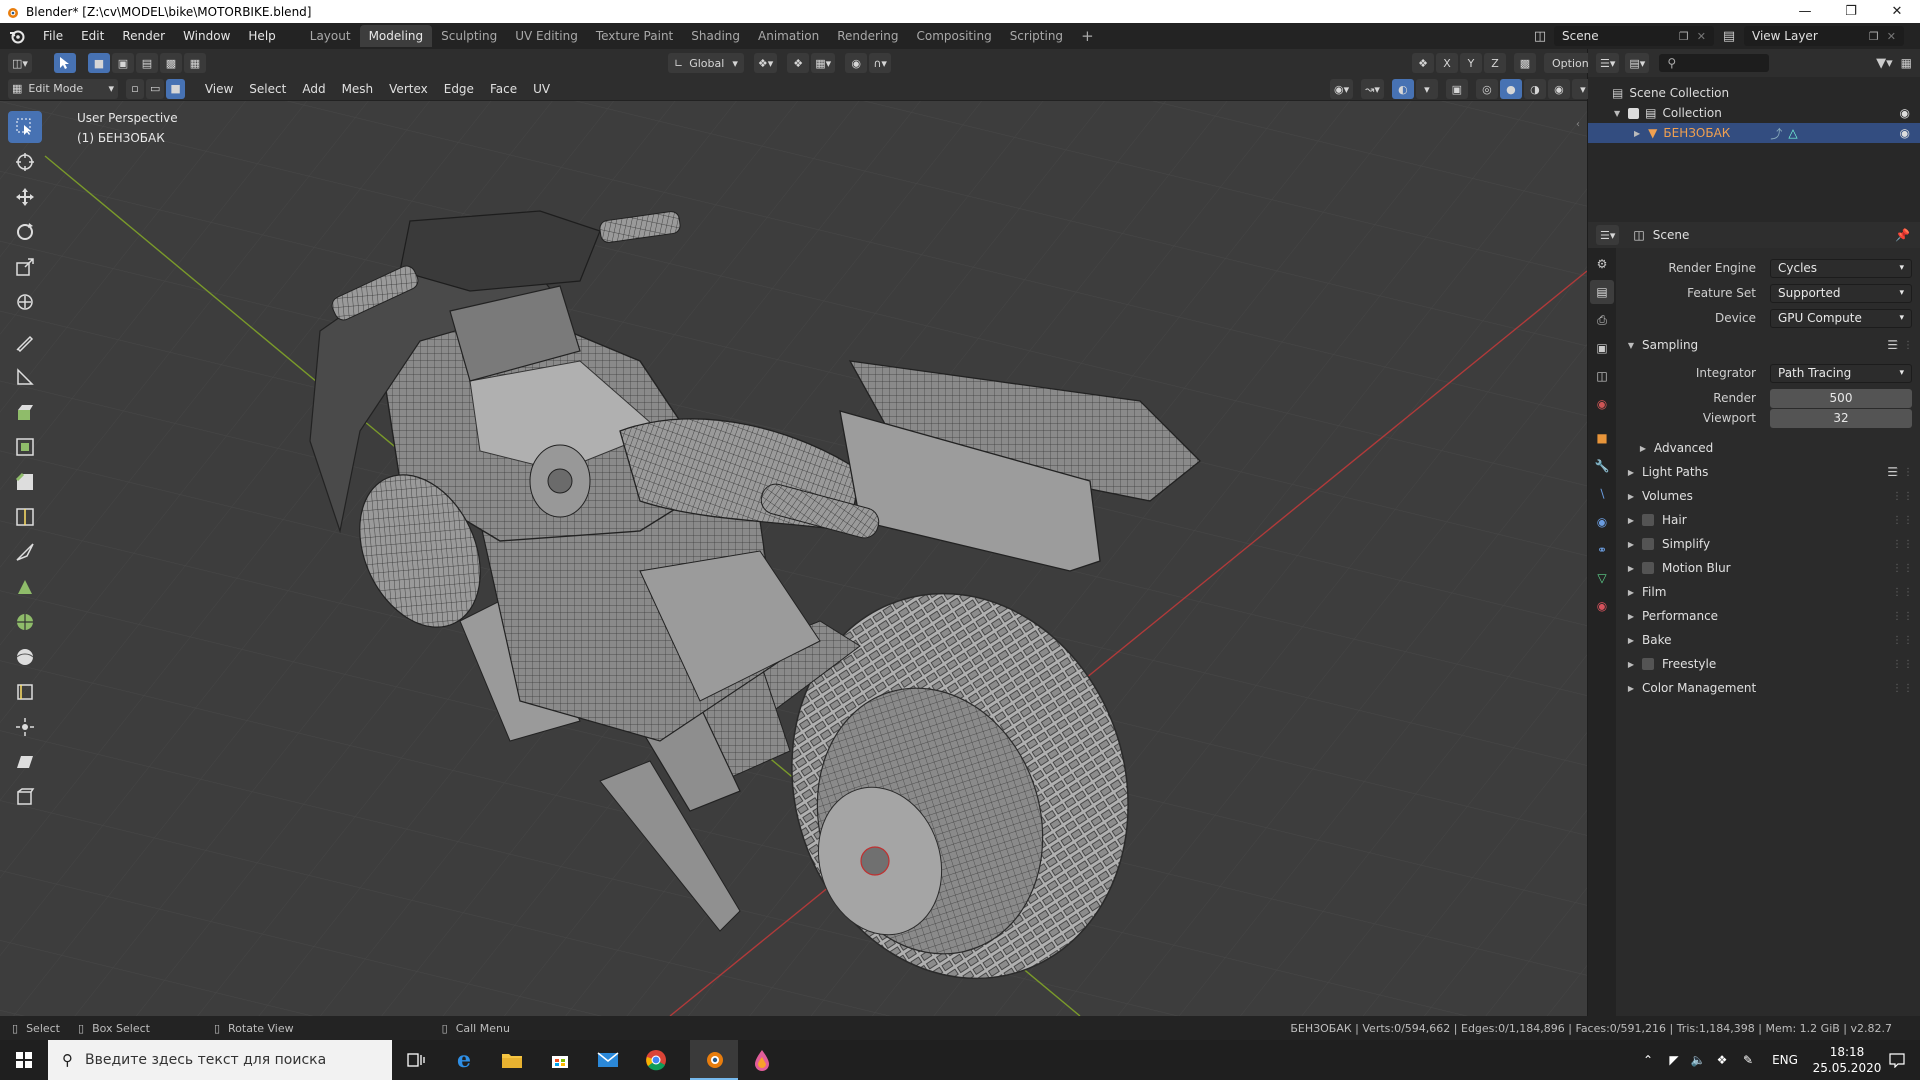 The height and width of the screenshot is (1080, 1920). Describe the element at coordinates (25, 447) in the screenshot. I see `inset-faces-tool` at that location.